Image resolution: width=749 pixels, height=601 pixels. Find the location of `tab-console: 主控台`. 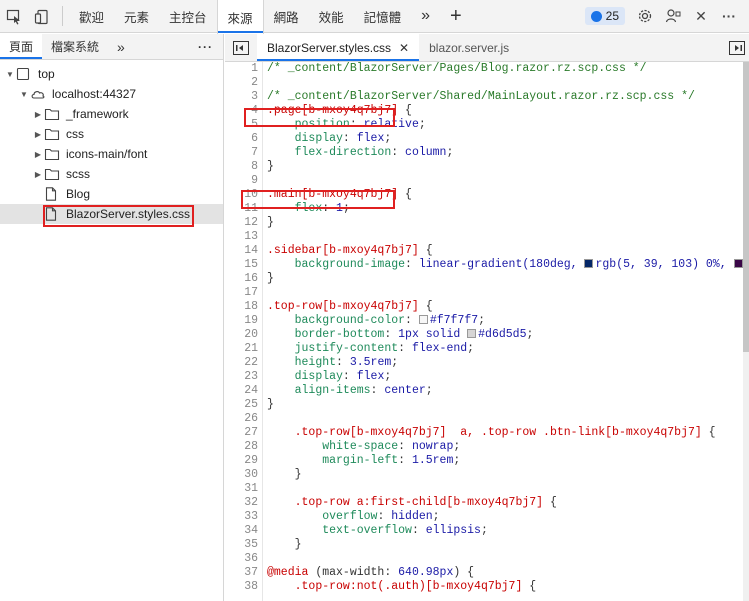

tab-console: 主控台 is located at coordinates (188, 16).